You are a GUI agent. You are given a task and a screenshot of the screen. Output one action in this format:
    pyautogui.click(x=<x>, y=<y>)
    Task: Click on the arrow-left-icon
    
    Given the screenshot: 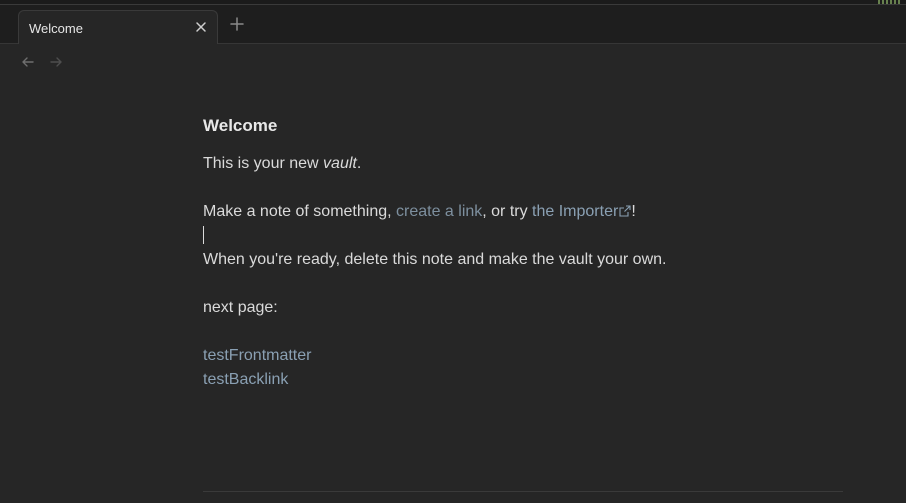 What is the action you would take?
    pyautogui.click(x=28, y=62)
    